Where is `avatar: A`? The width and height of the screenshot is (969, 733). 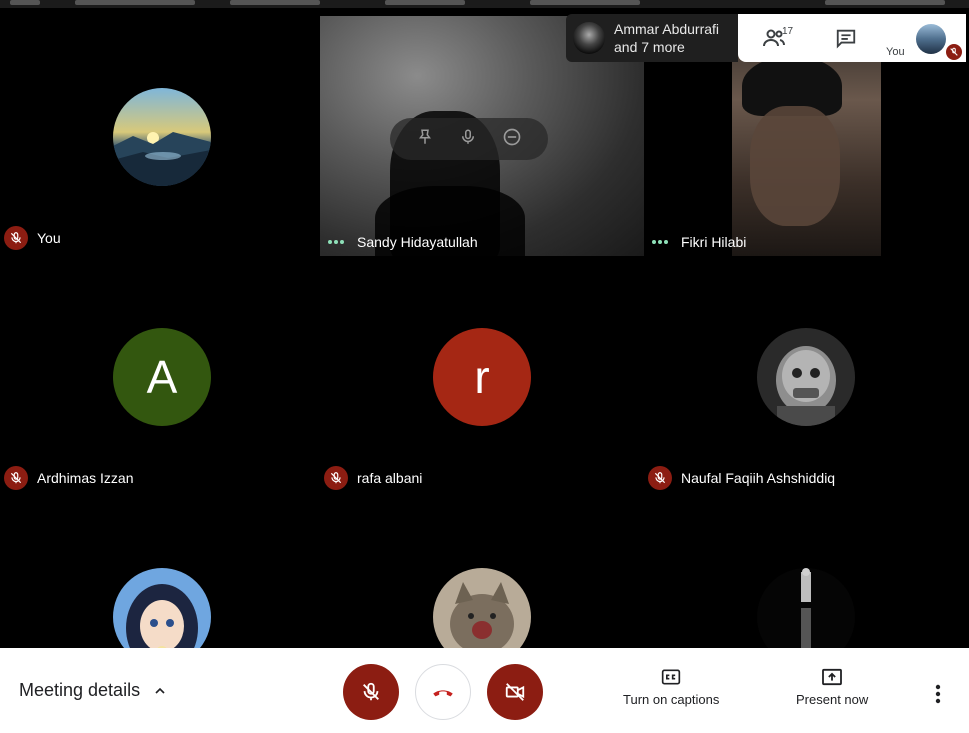 avatar: A is located at coordinates (162, 377).